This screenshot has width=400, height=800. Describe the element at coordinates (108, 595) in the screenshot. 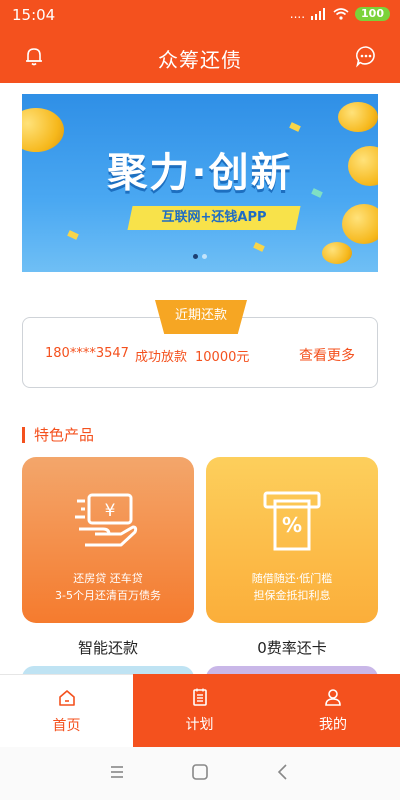

I see `product-desc-2: 3-5个月还清百万债务` at that location.